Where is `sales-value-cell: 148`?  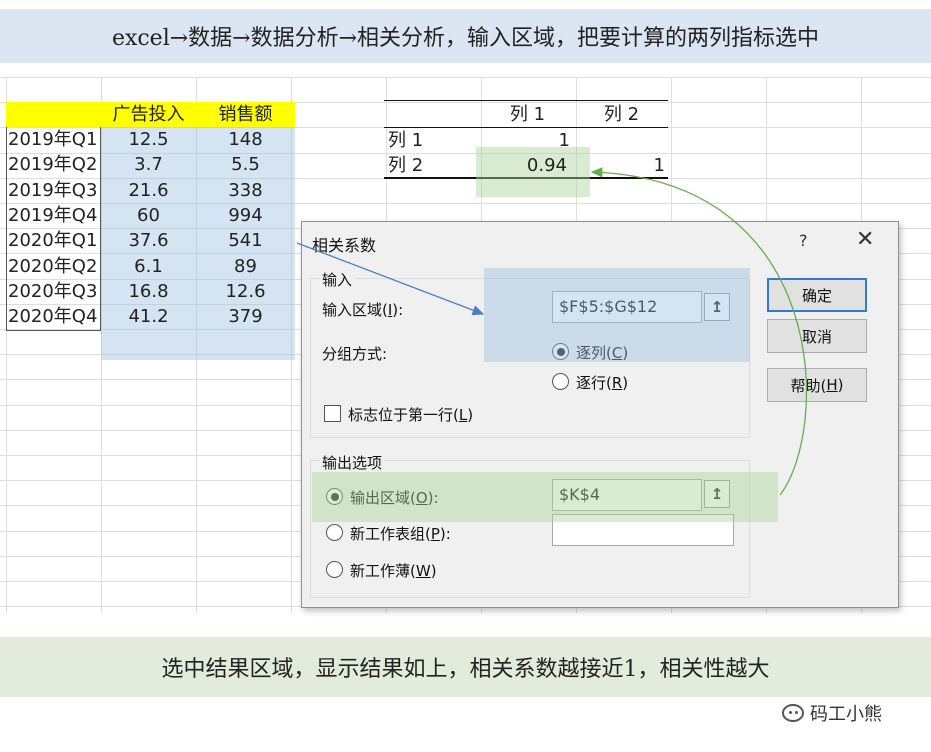 sales-value-cell: 148 is located at coordinates (245, 139).